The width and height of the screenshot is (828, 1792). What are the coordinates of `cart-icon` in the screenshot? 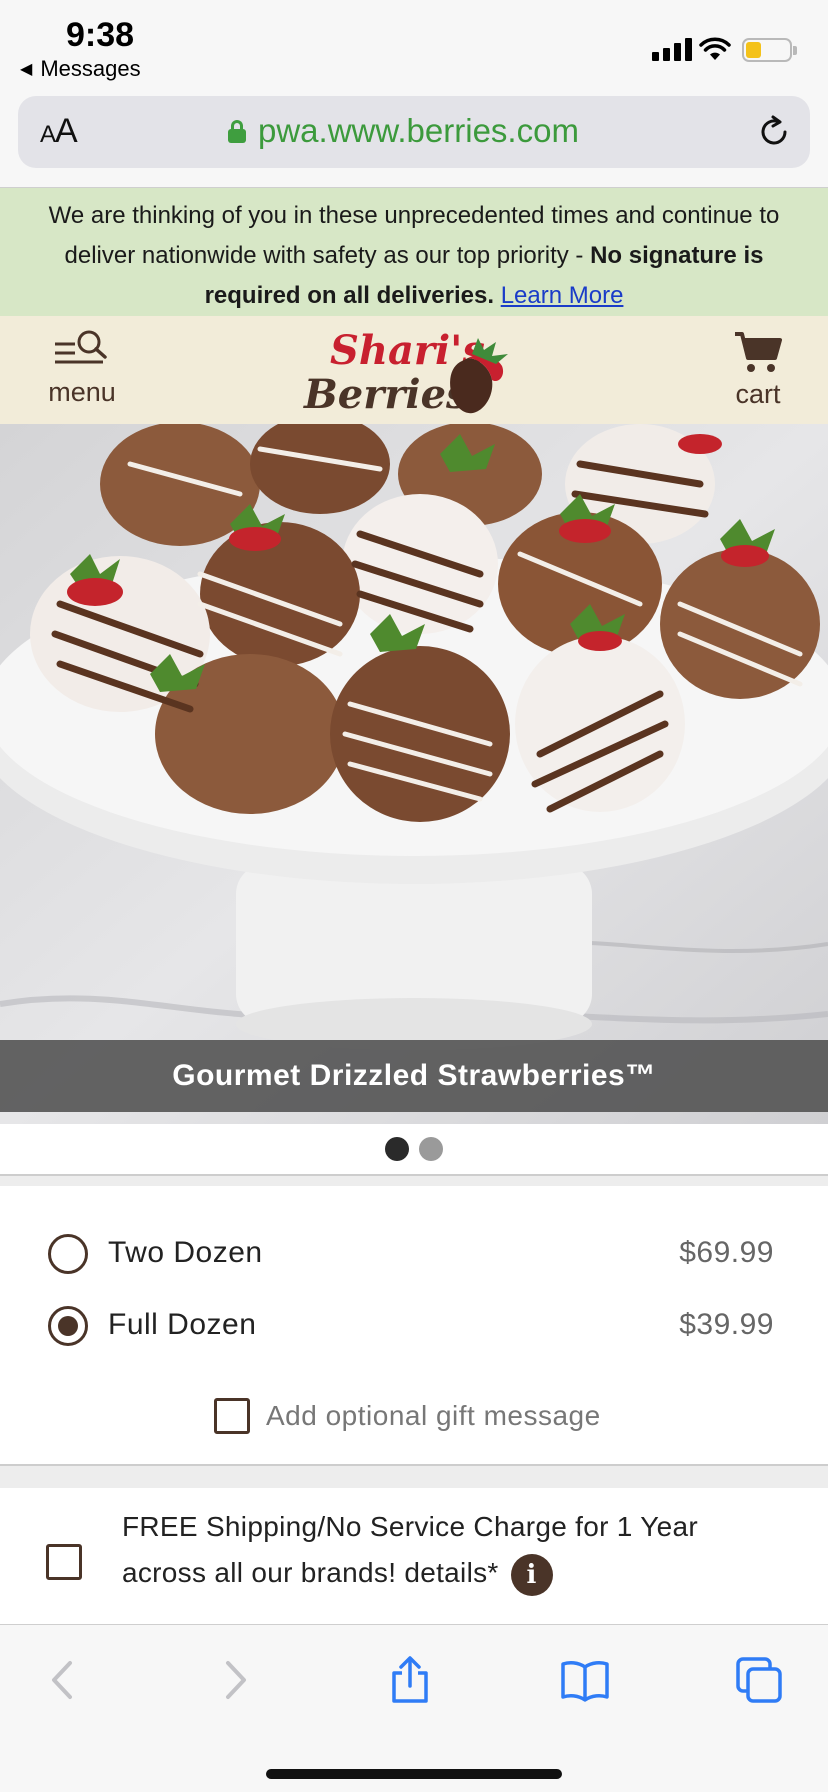 It's located at (758, 352).